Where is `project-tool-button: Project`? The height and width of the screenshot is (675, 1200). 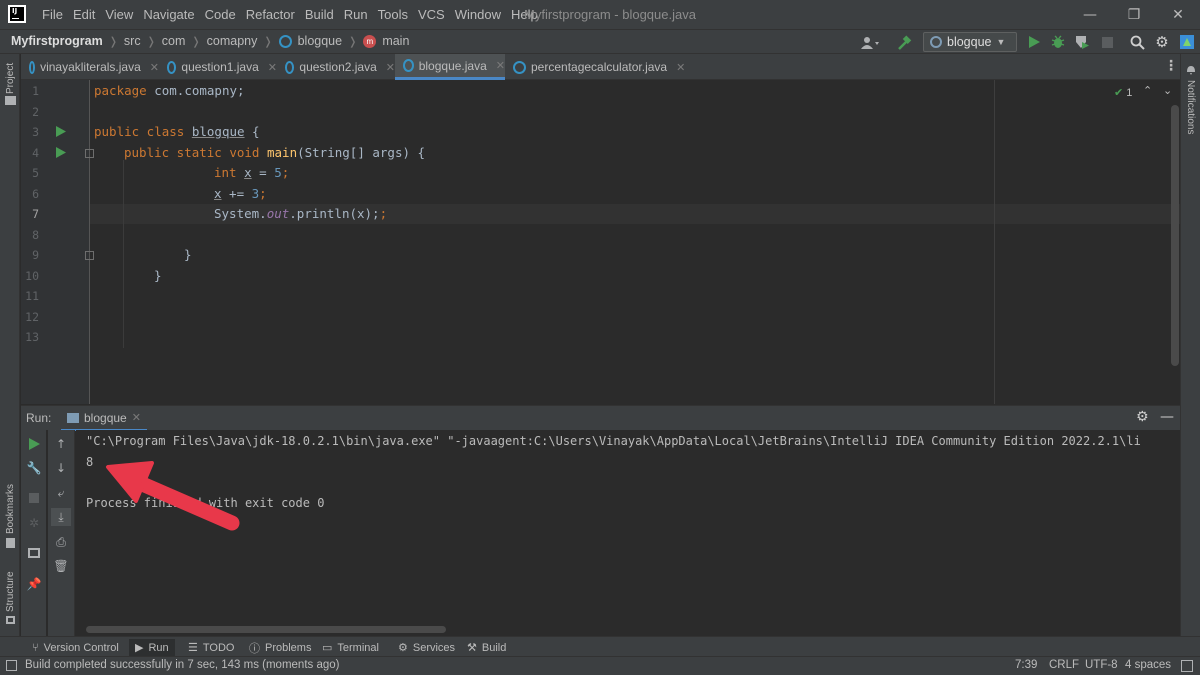 project-tool-button: Project is located at coordinates (10, 78).